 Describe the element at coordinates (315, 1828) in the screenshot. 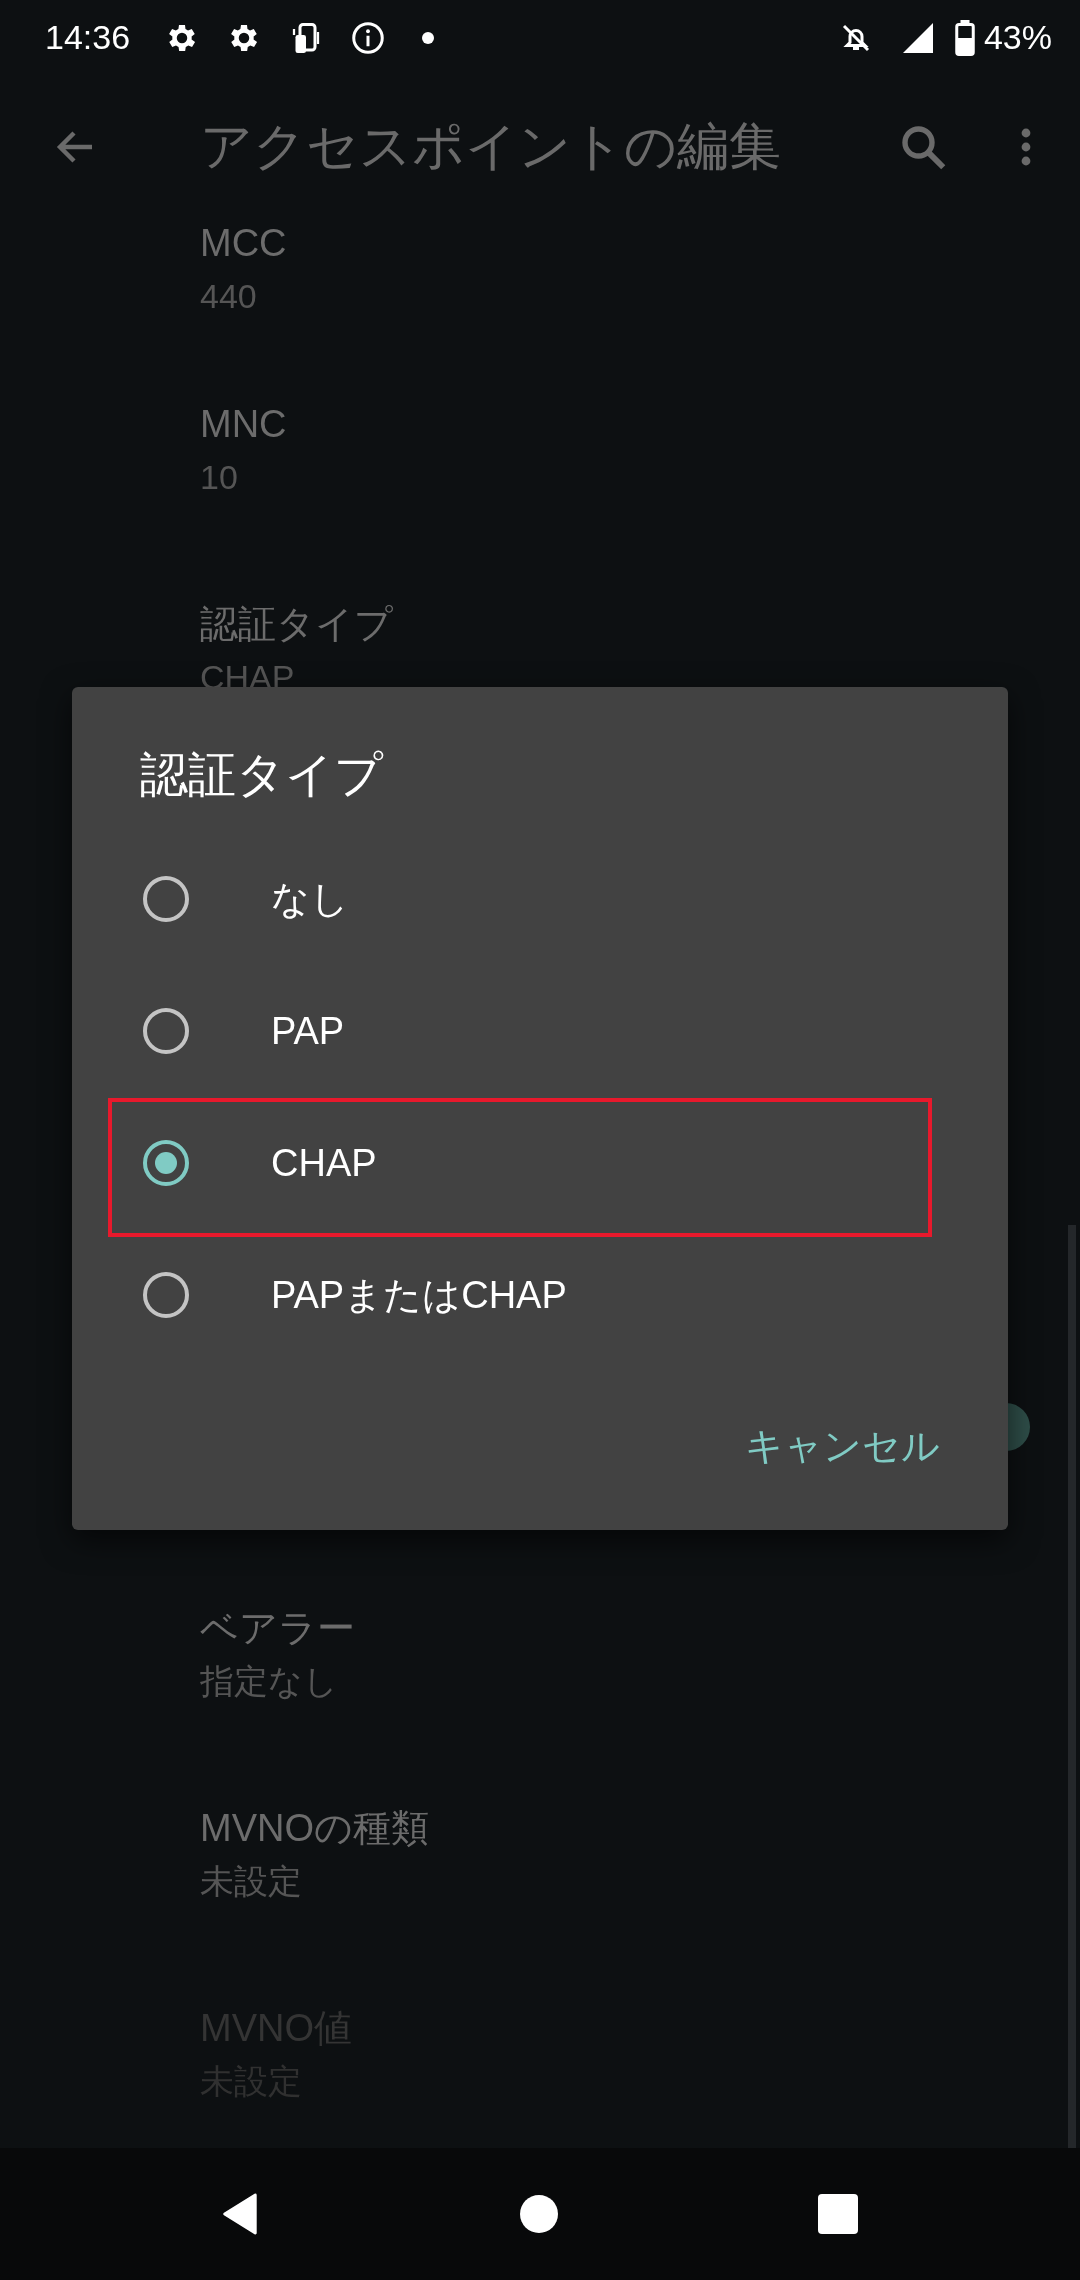

I see `setting-label: MVNOの種類` at that location.